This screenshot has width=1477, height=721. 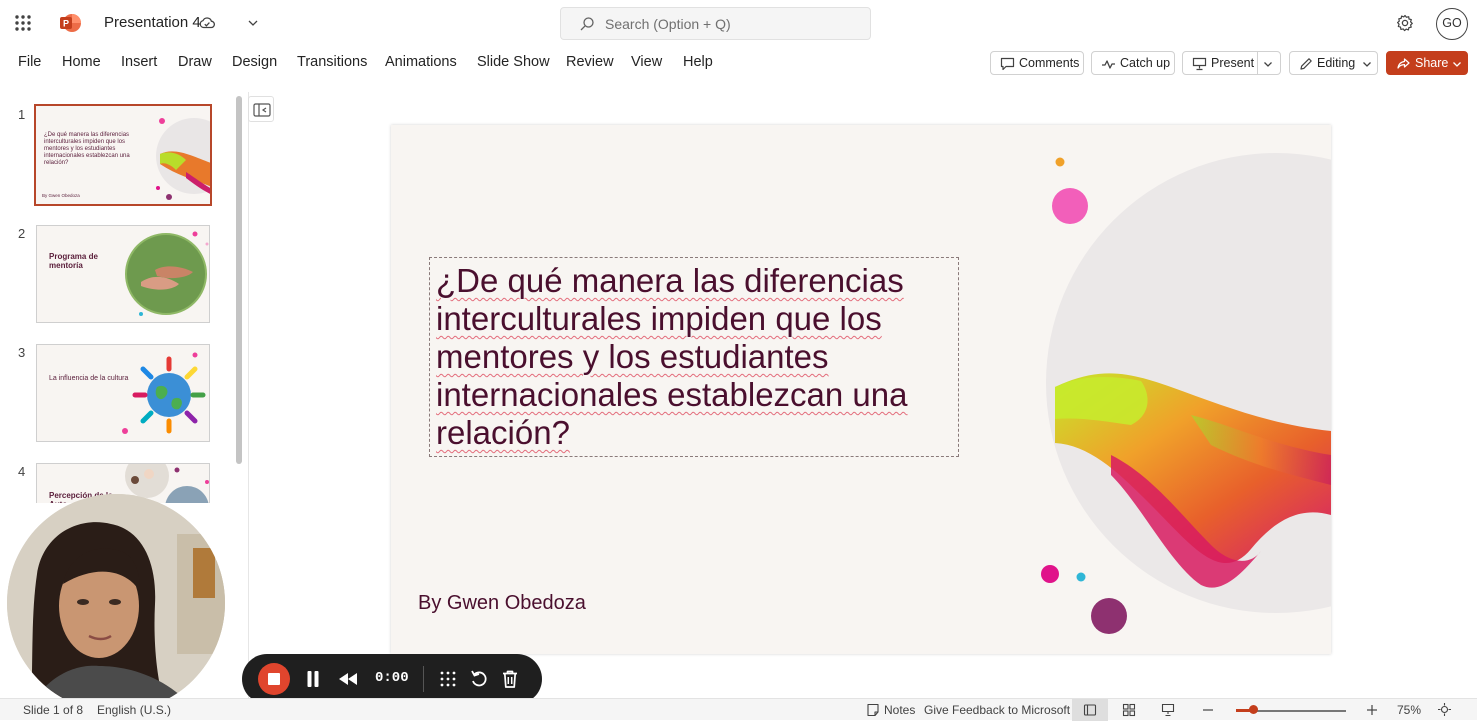 I want to click on tab-design: Design, so click(x=254, y=62).